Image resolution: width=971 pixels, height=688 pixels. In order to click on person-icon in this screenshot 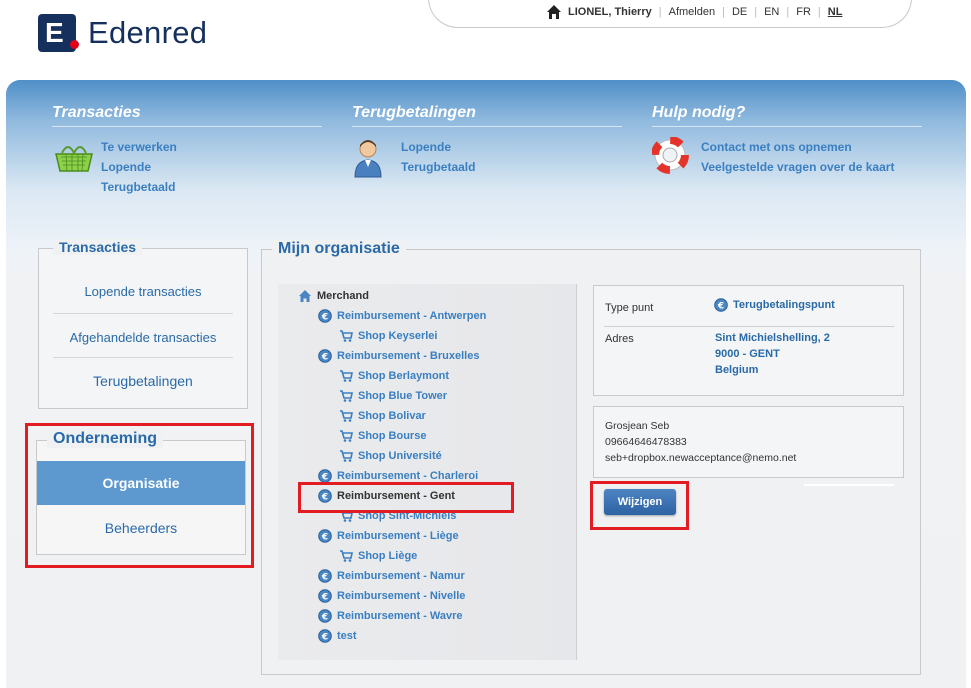, I will do `click(368, 159)`.